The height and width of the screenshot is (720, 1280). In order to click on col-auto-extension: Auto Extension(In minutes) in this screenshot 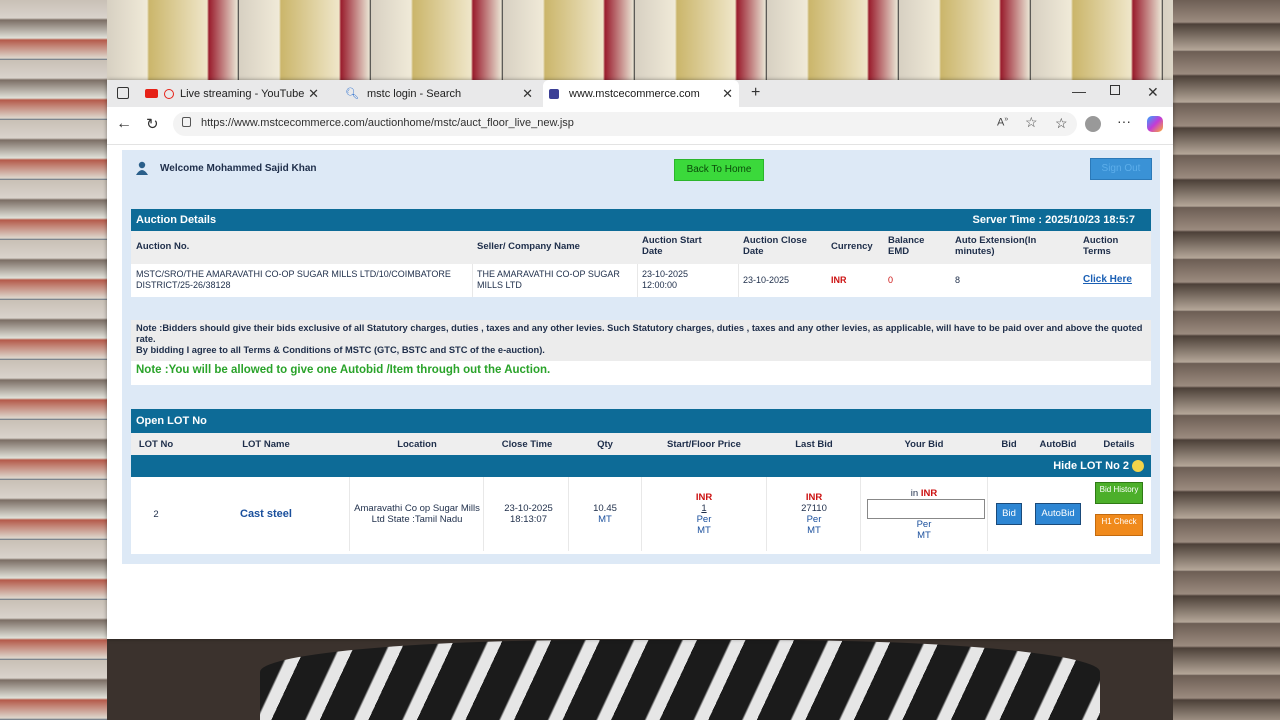, I will do `click(996, 246)`.